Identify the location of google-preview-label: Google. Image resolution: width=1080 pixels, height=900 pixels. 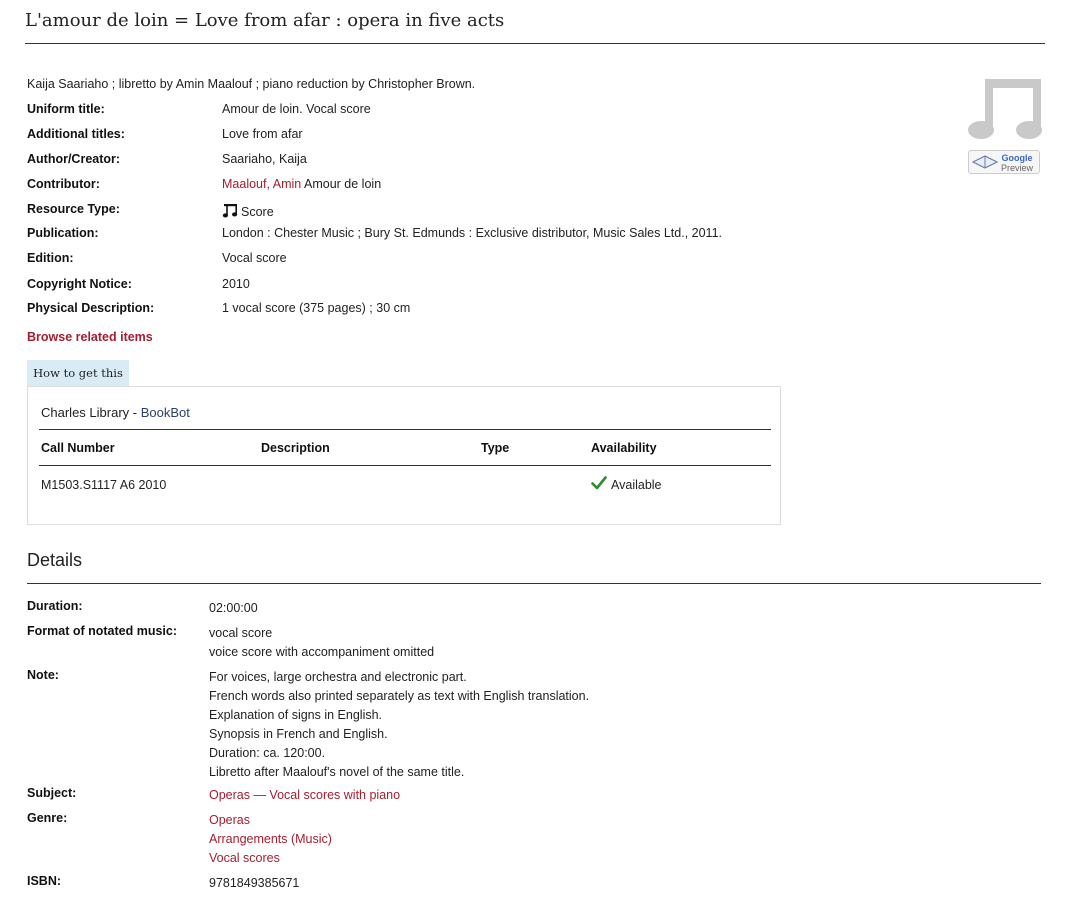
(1017, 158).